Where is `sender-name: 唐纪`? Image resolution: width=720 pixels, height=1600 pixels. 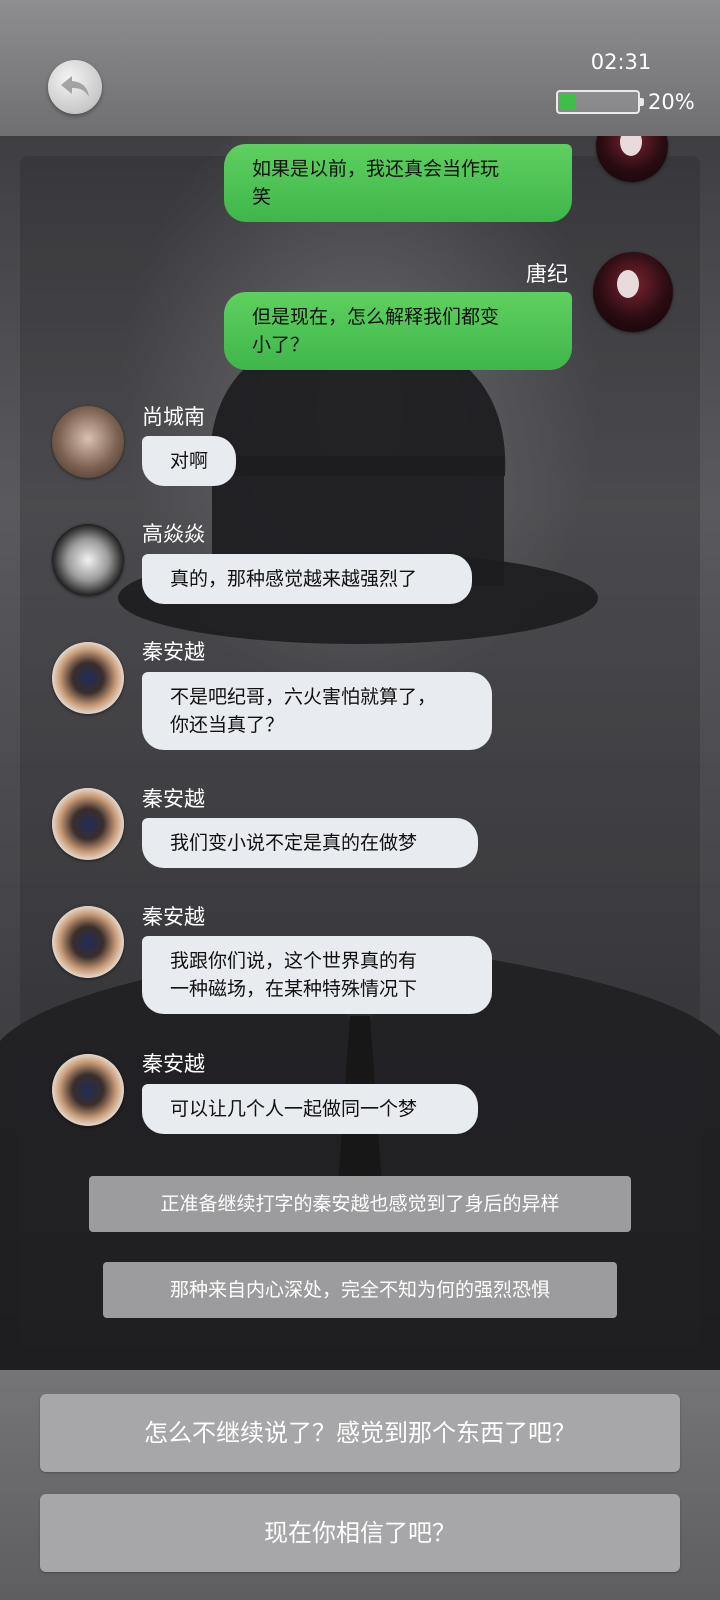 sender-name: 唐纪 is located at coordinates (547, 274).